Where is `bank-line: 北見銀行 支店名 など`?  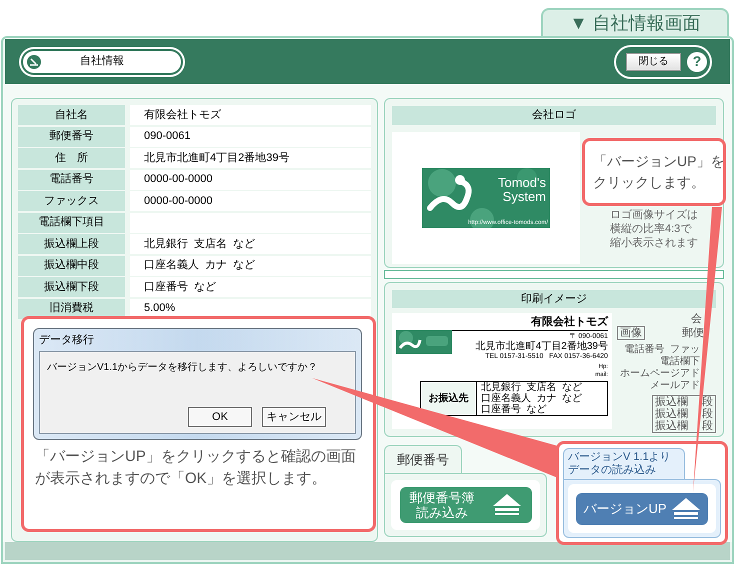 bank-line: 北見銀行 支店名 など is located at coordinates (531, 387).